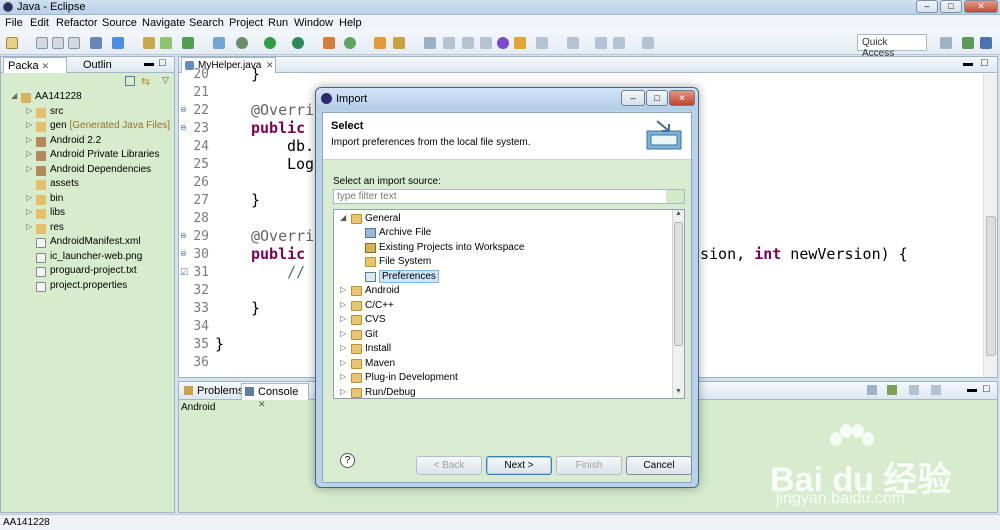 Image resolution: width=1000 pixels, height=530 pixels. I want to click on minimize-editor-icon: ▬, so click(968, 63).